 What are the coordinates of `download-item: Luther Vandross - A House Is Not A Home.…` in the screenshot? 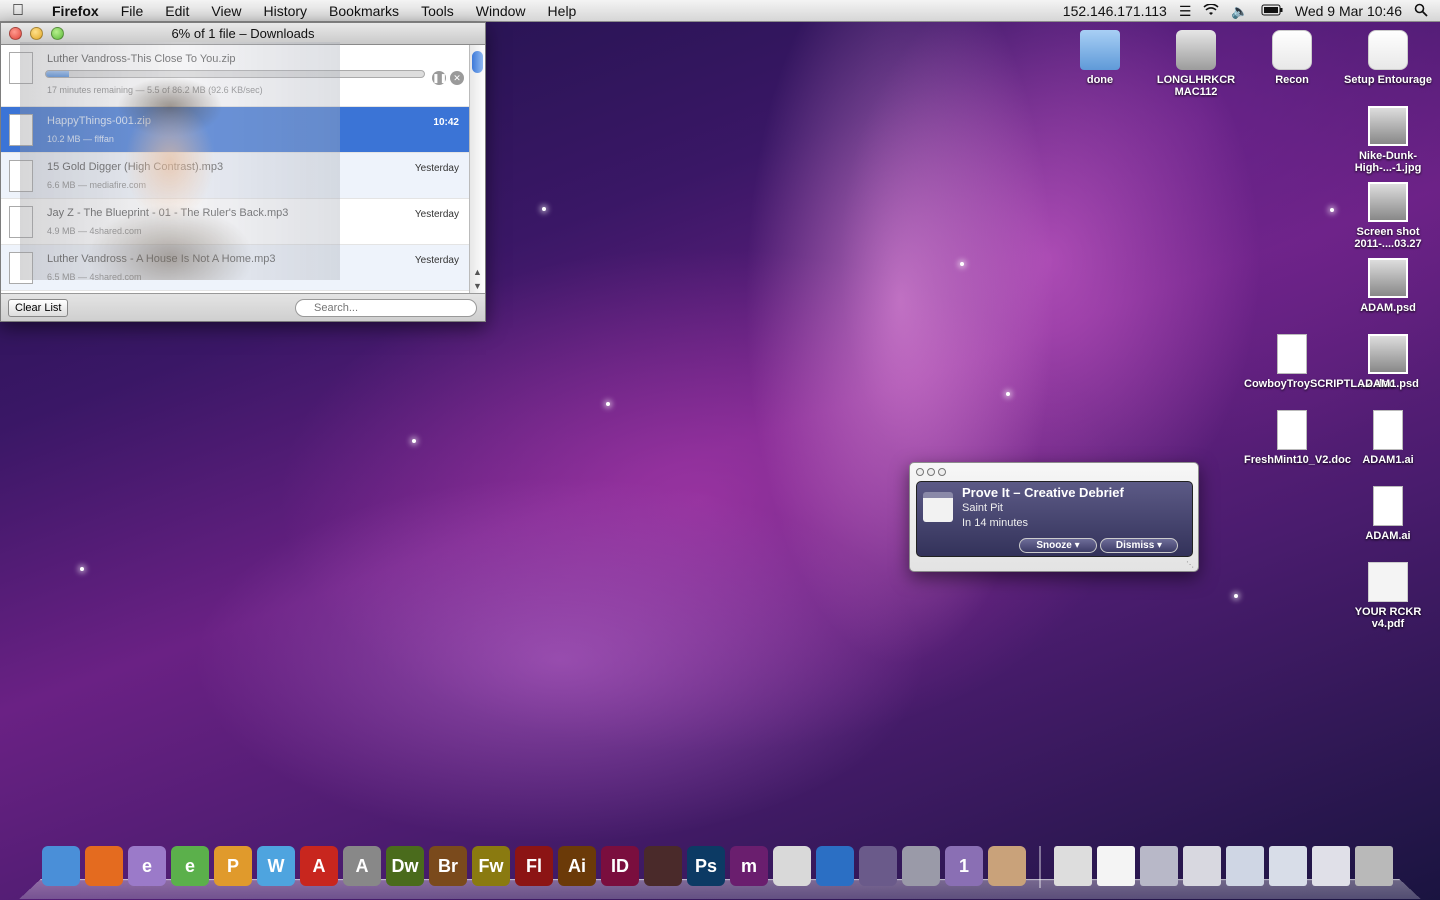 It's located at (236, 268).